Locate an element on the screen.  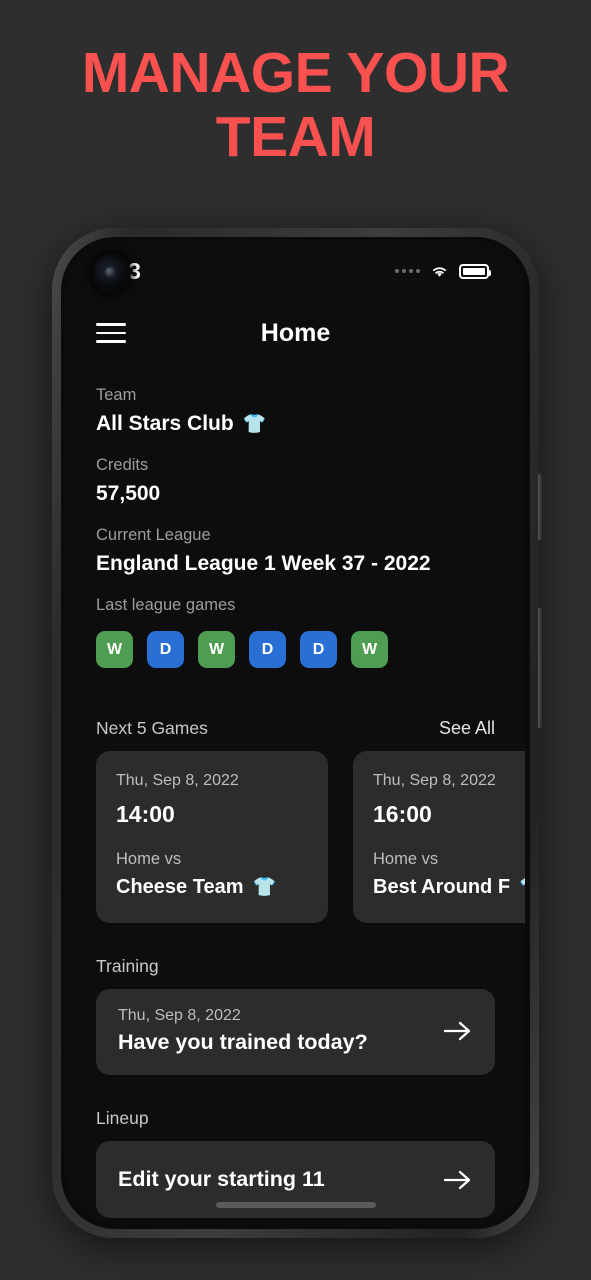
game-opponent: Best Around F is located at coordinates (442, 887).